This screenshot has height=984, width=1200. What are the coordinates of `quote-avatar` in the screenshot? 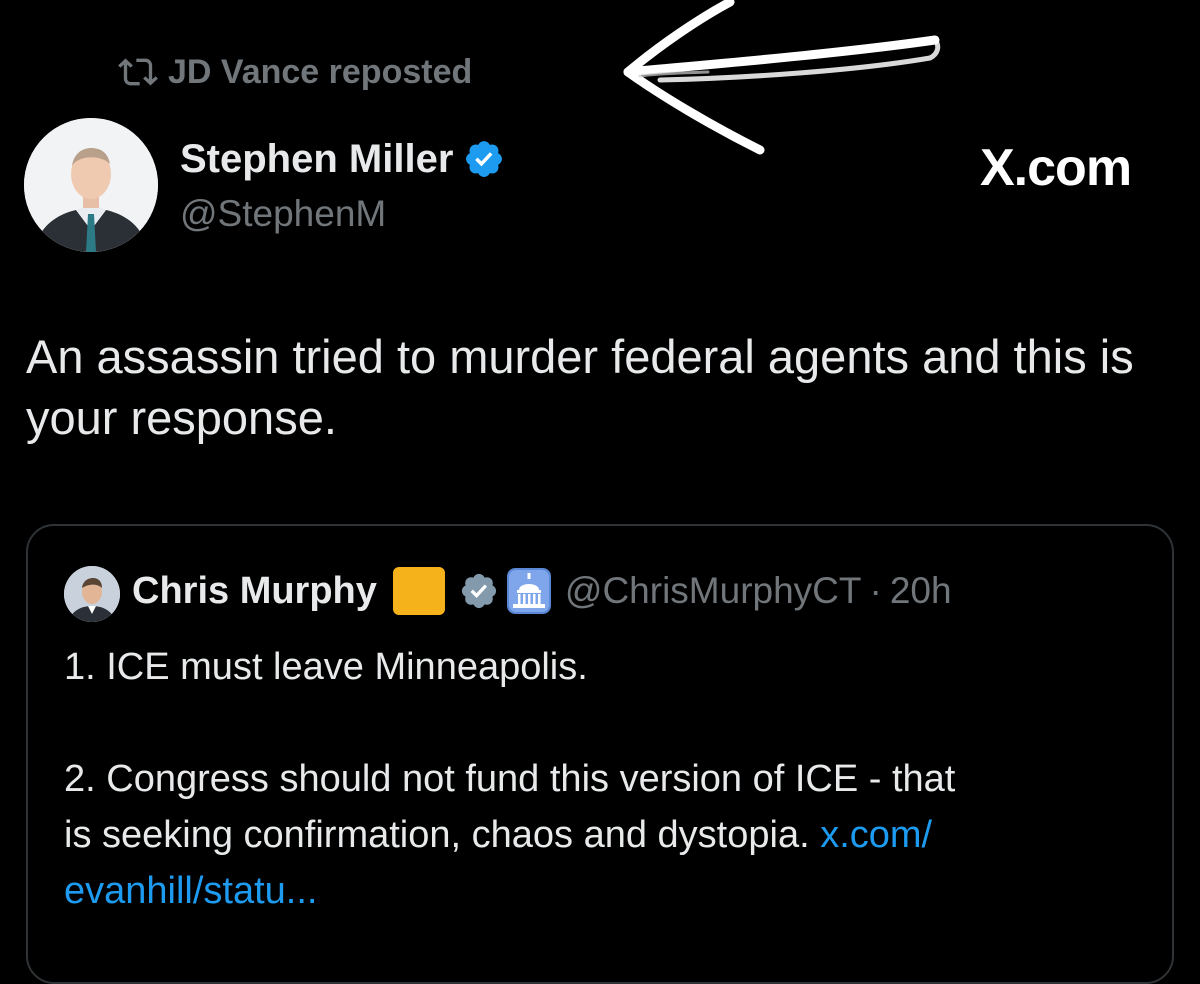 It's located at (92, 594).